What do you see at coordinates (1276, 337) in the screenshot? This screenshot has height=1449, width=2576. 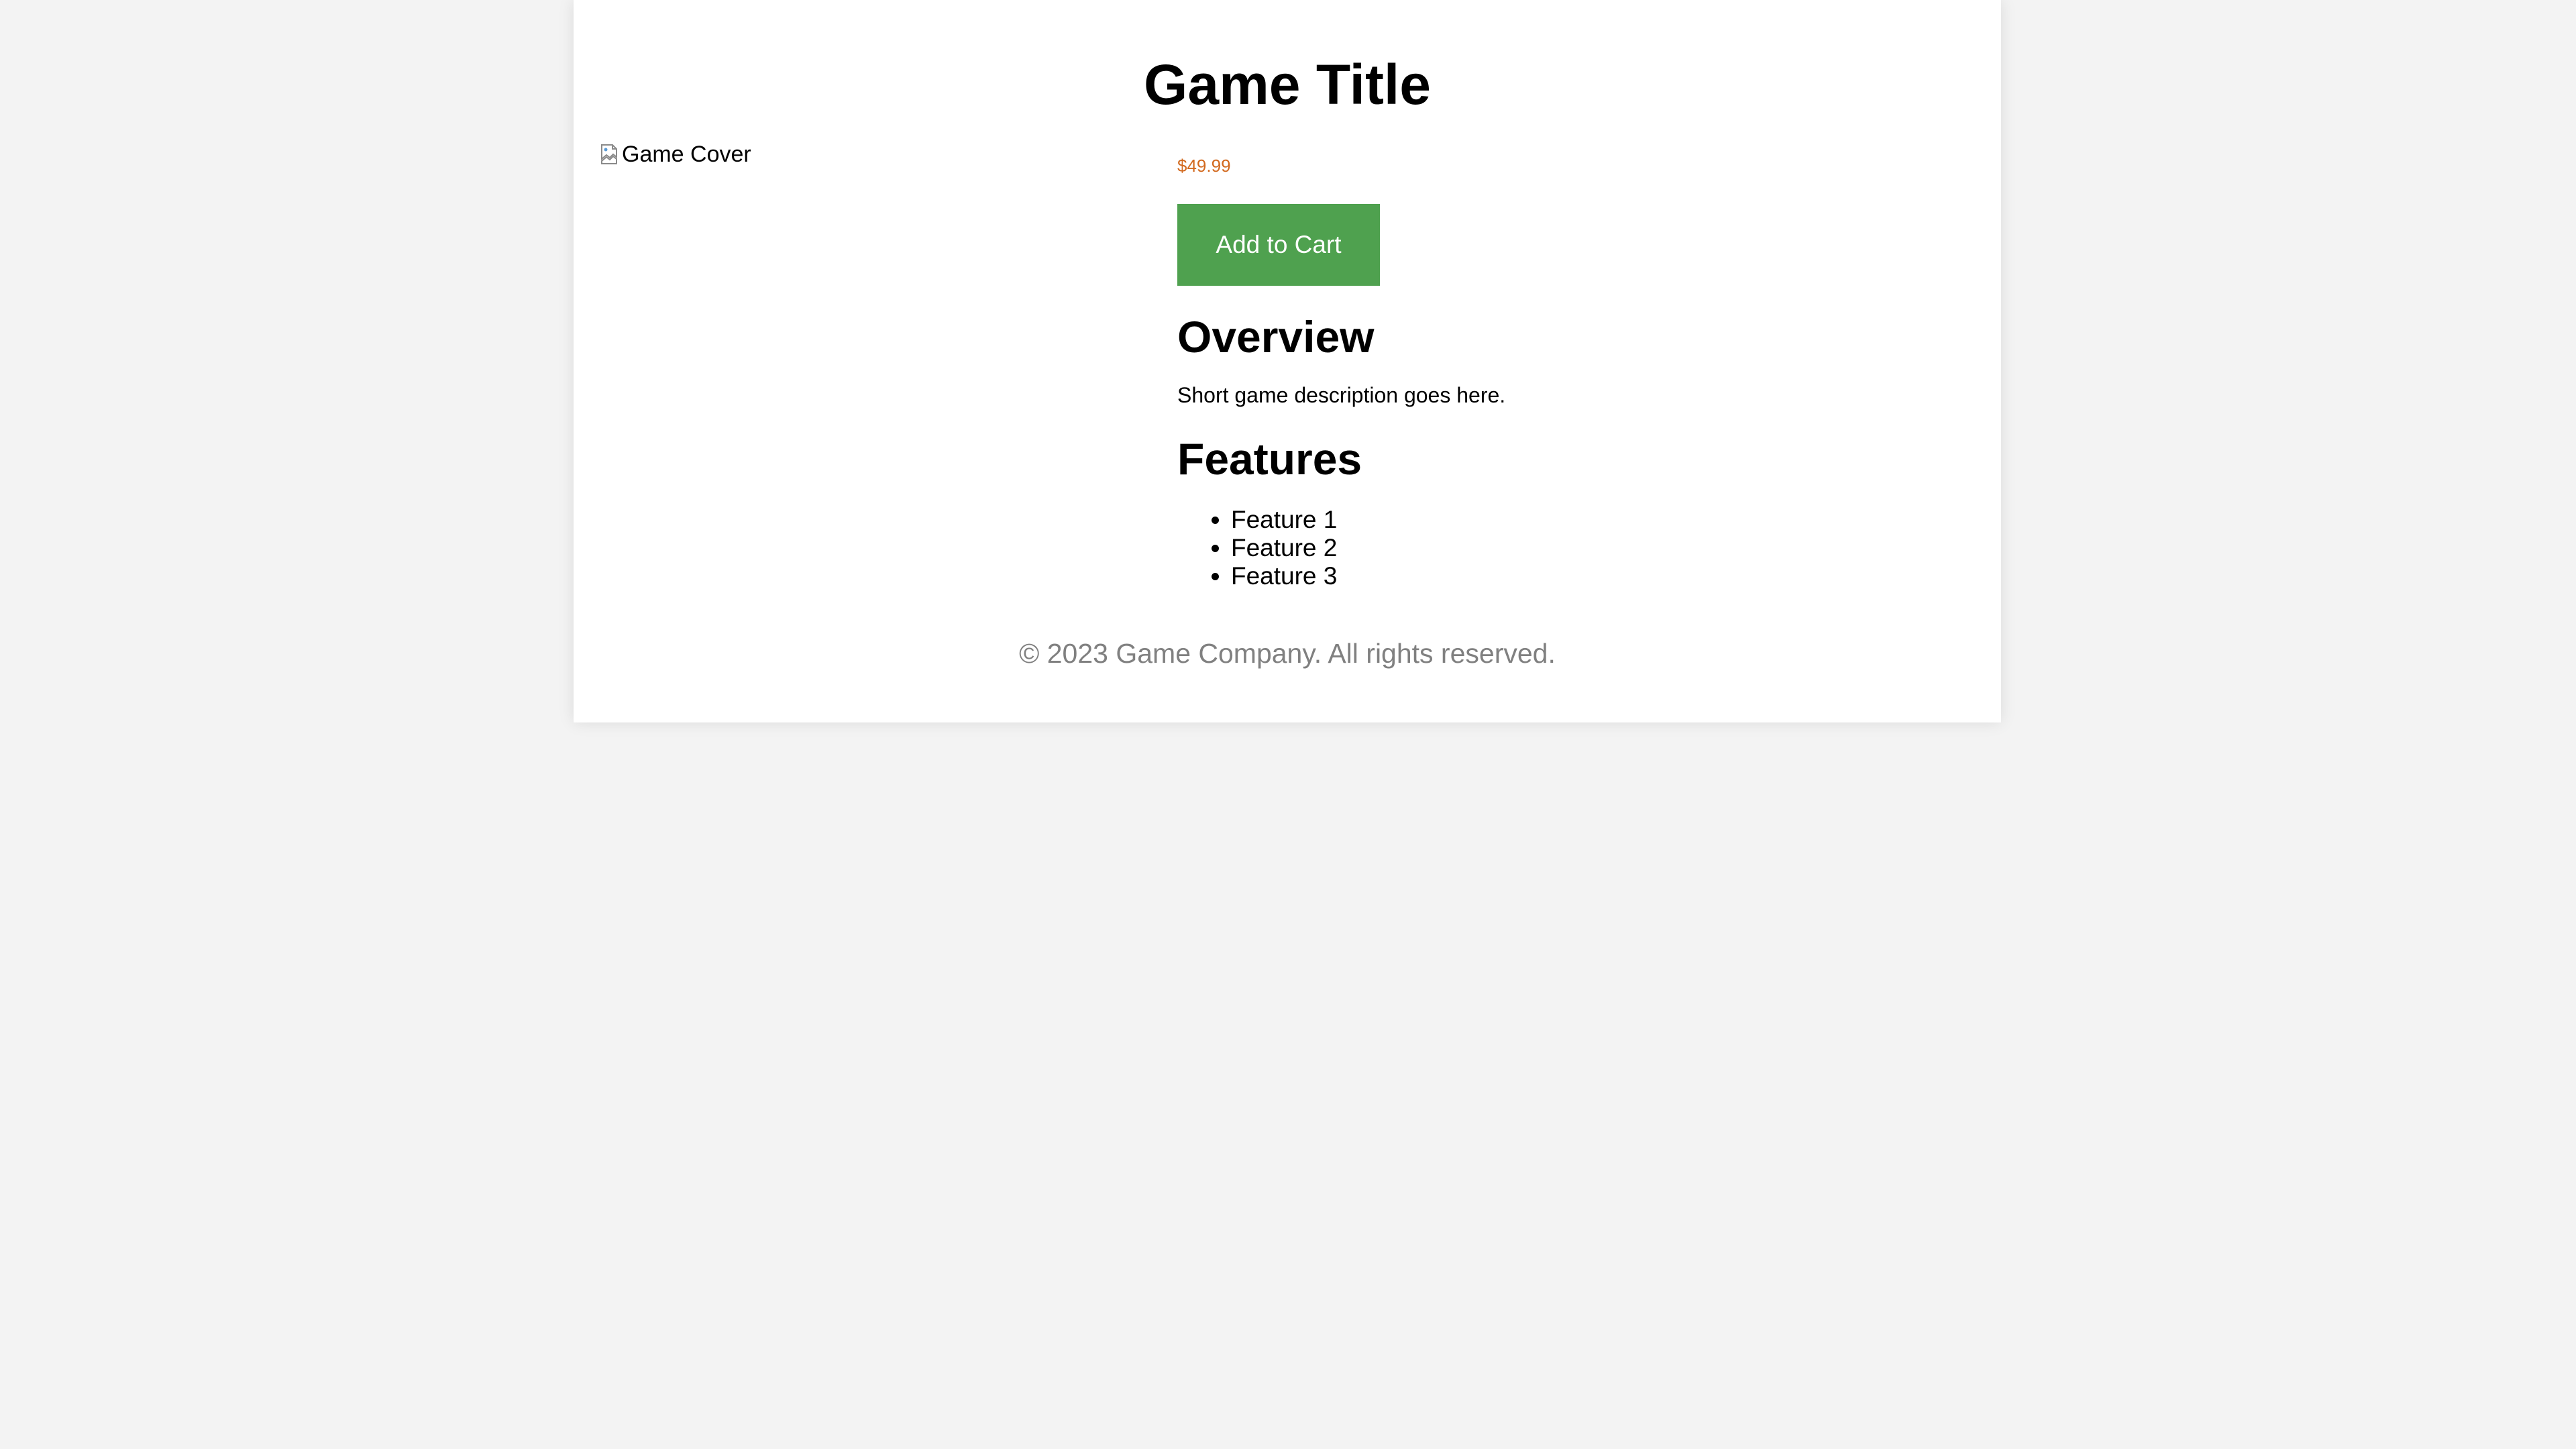 I see `overview-heading: Overview` at bounding box center [1276, 337].